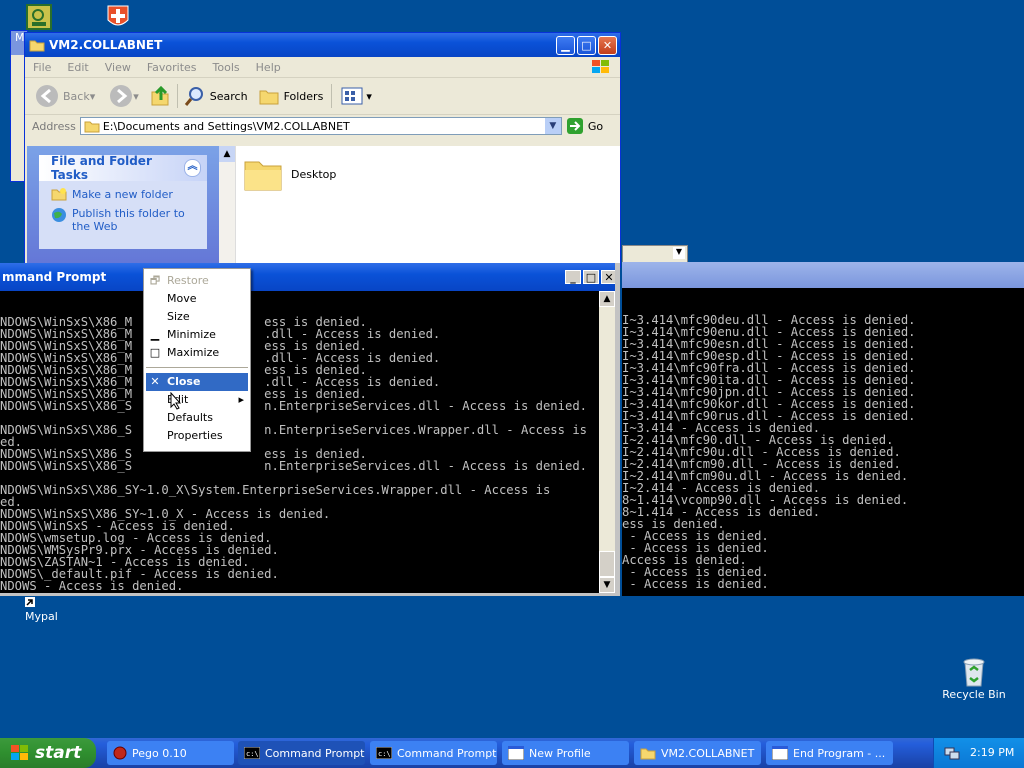  I want to click on views-button: ▾, so click(356, 96).